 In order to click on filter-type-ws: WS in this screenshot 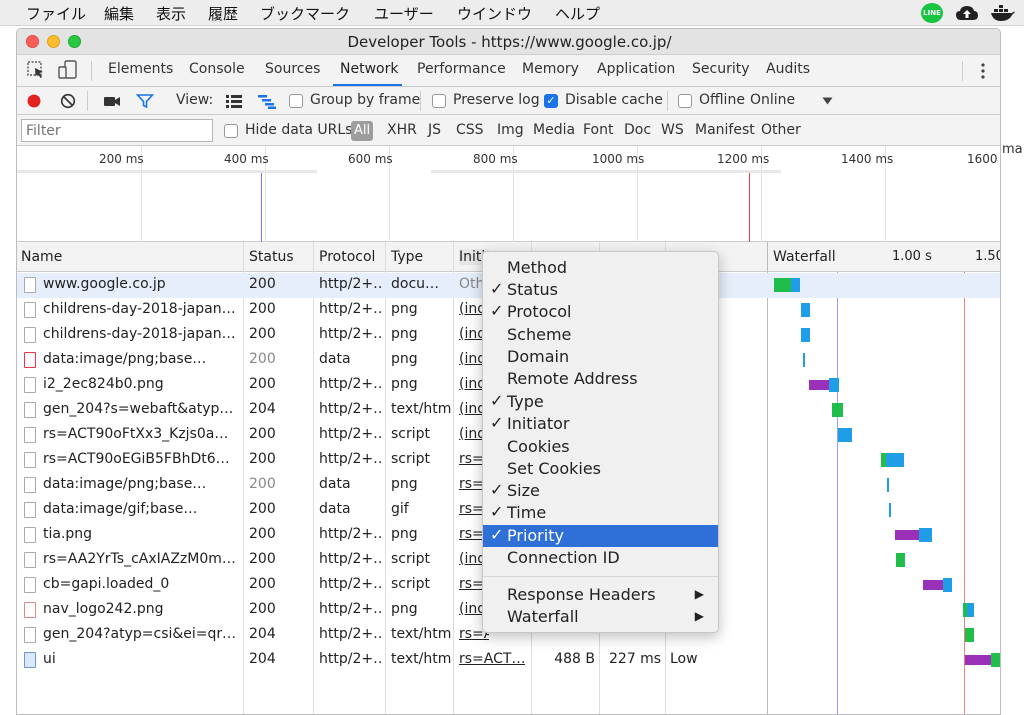, I will do `click(672, 130)`.